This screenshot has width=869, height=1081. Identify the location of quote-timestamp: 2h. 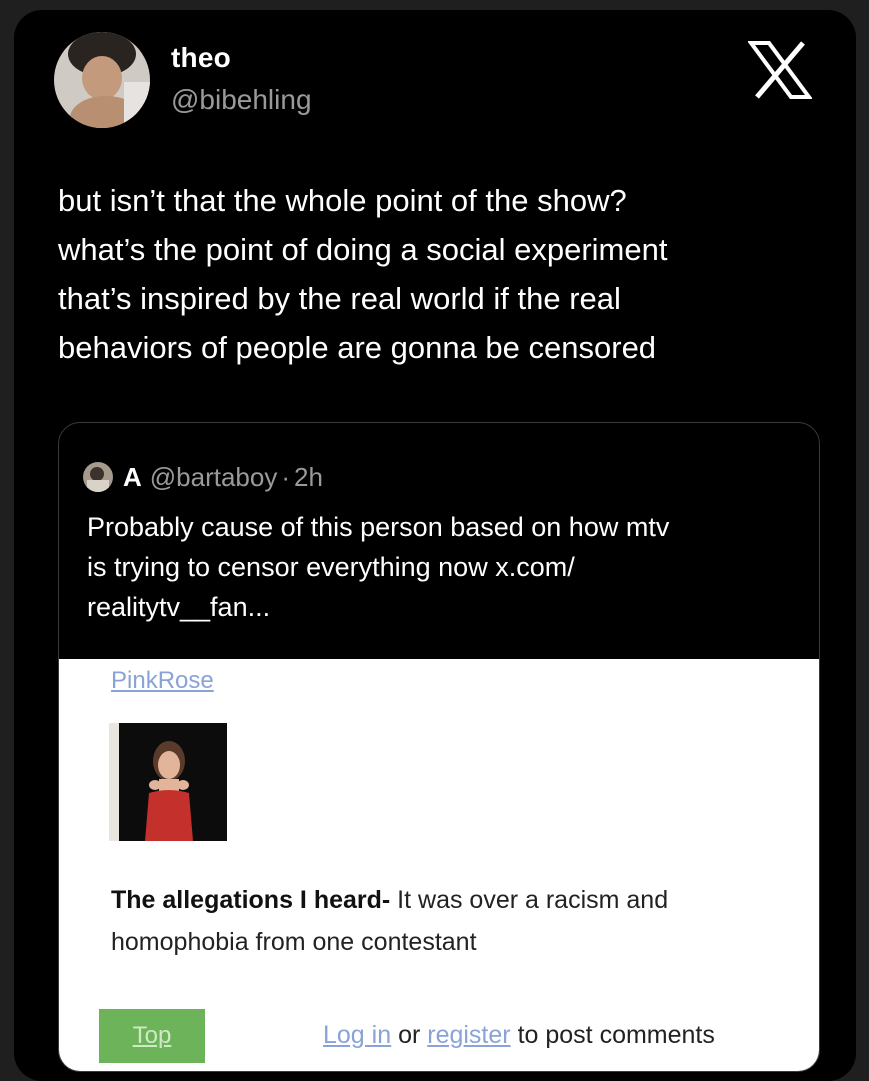
(308, 476).